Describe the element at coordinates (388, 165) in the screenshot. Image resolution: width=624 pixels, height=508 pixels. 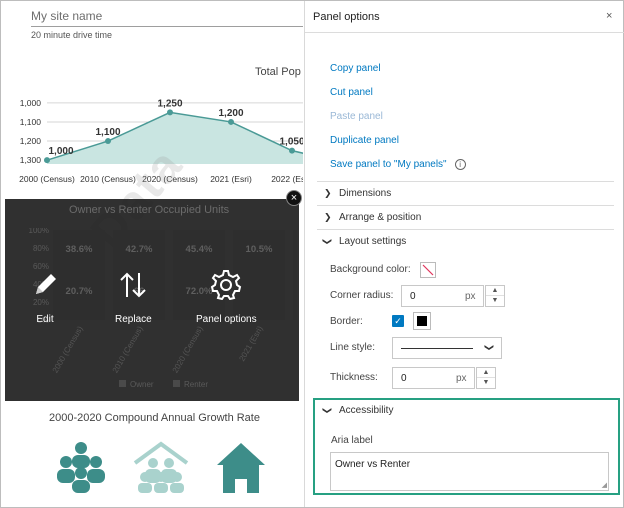
I see `save-panel-label: Save panel to "My panels"` at that location.